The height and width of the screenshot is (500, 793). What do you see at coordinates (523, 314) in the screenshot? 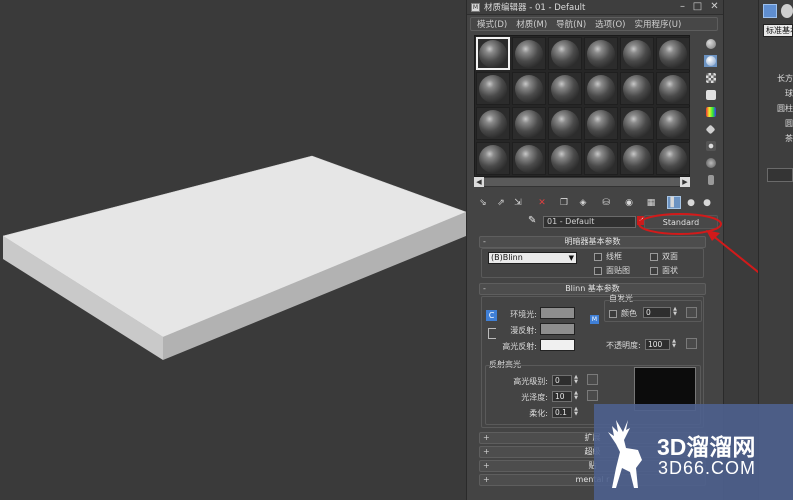
I see `ambient-label: 环境光:` at bounding box center [523, 314].